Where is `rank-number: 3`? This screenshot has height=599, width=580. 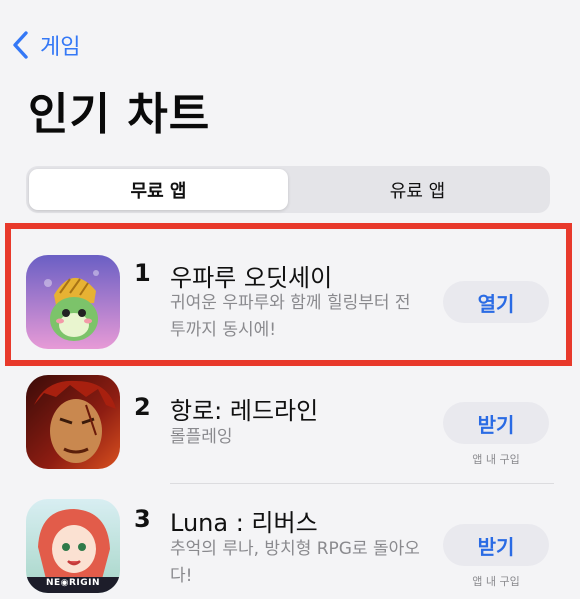
rank-number: 3 is located at coordinates (142, 519).